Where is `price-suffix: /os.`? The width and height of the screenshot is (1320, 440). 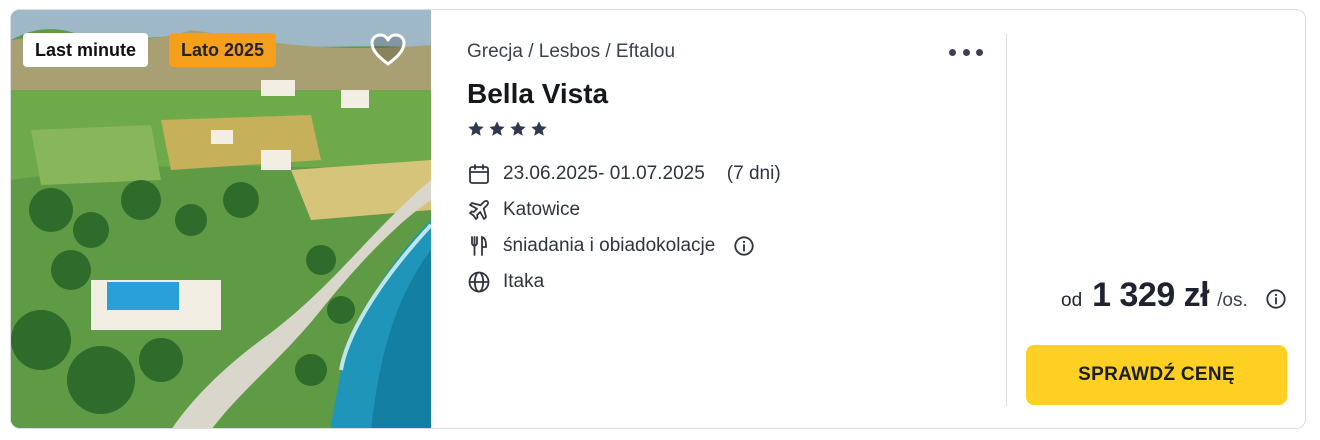
price-suffix: /os. is located at coordinates (1232, 300).